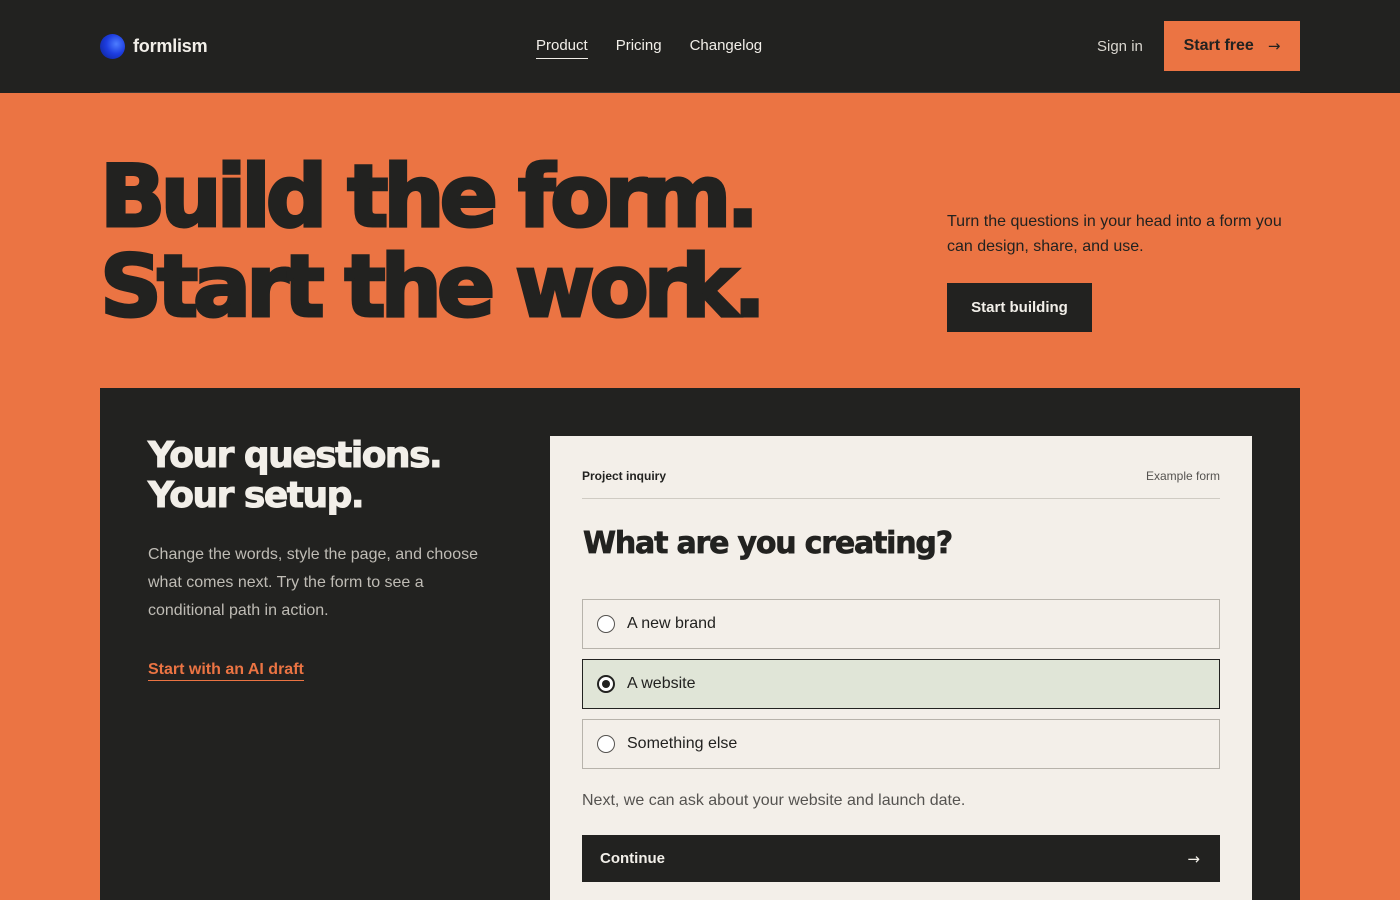  I want to click on nav-link-pricing: Pricing, so click(639, 48).